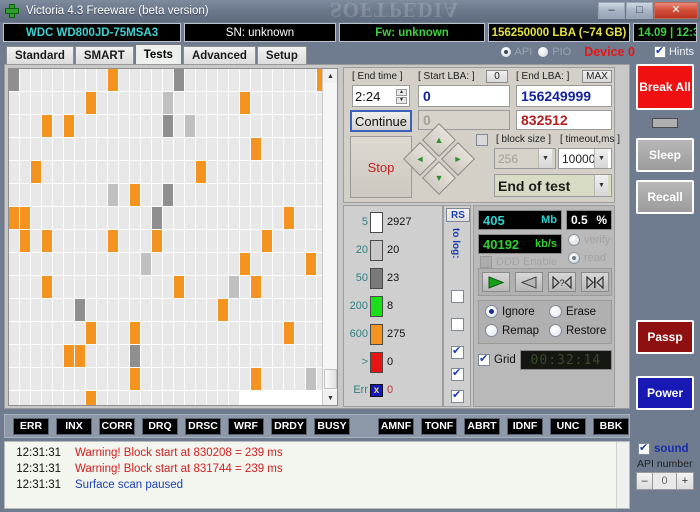 The width and height of the screenshot is (700, 512). What do you see at coordinates (458, 215) in the screenshot?
I see `rs-button: RS` at bounding box center [458, 215].